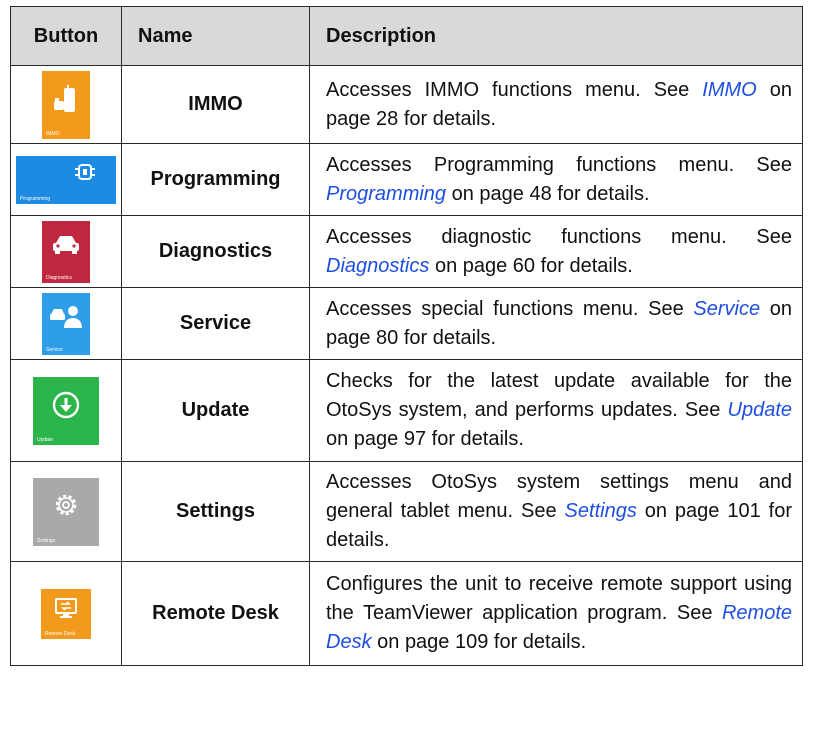  What do you see at coordinates (35, 198) in the screenshot?
I see `tile-caption: Programming` at bounding box center [35, 198].